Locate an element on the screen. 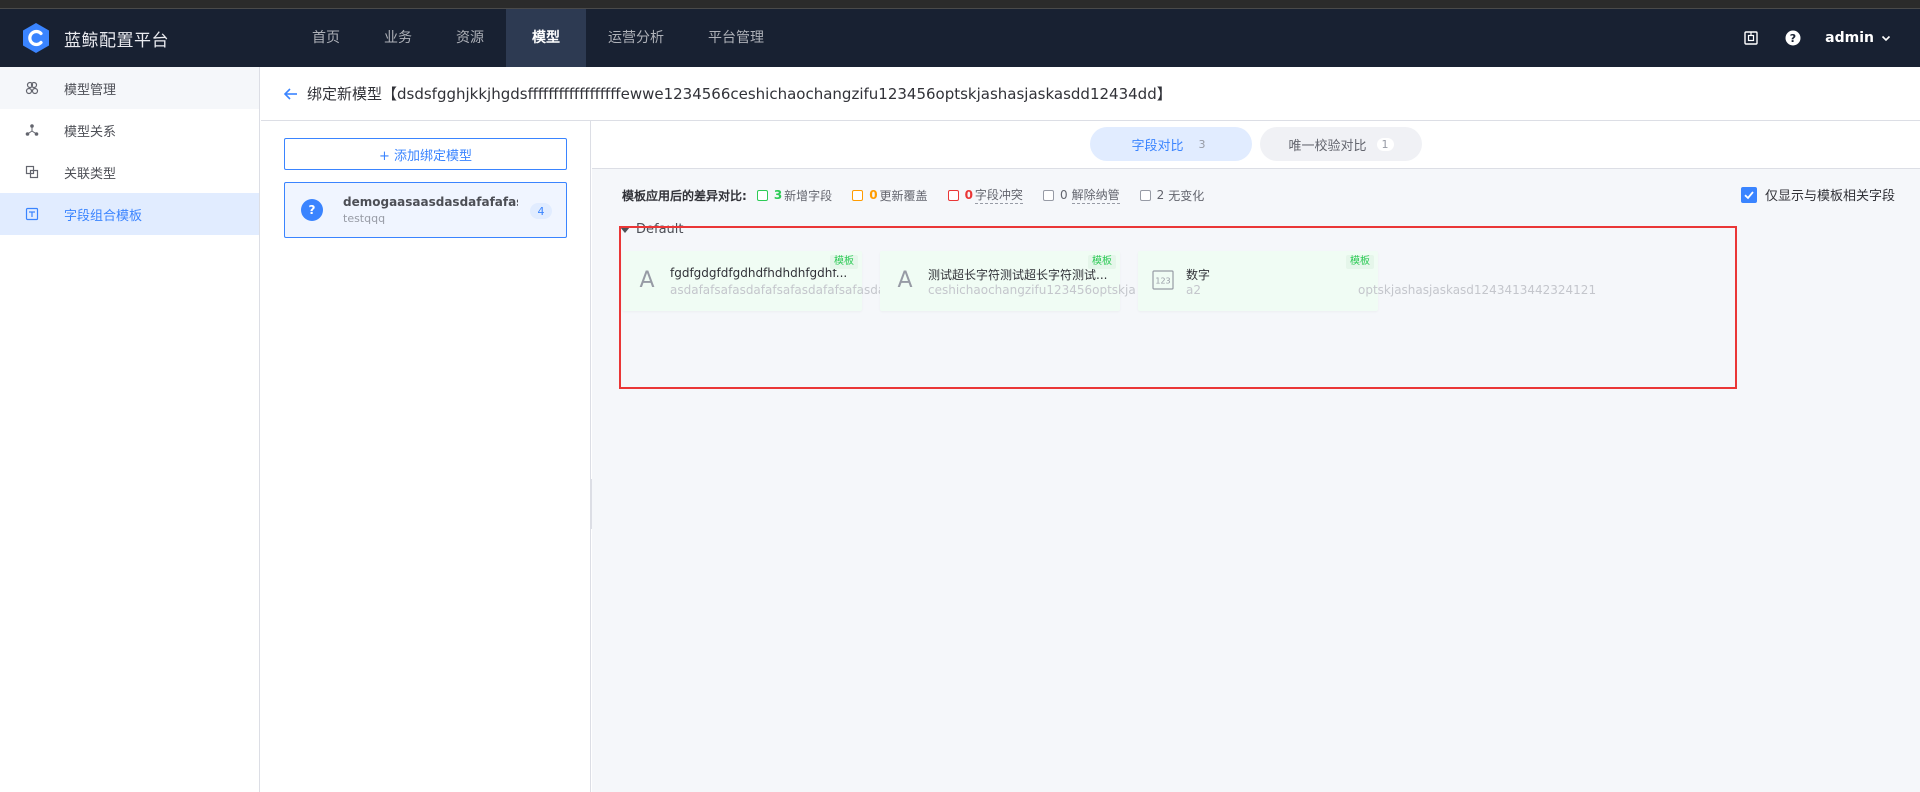  tab-count: 1 is located at coordinates (1385, 144).